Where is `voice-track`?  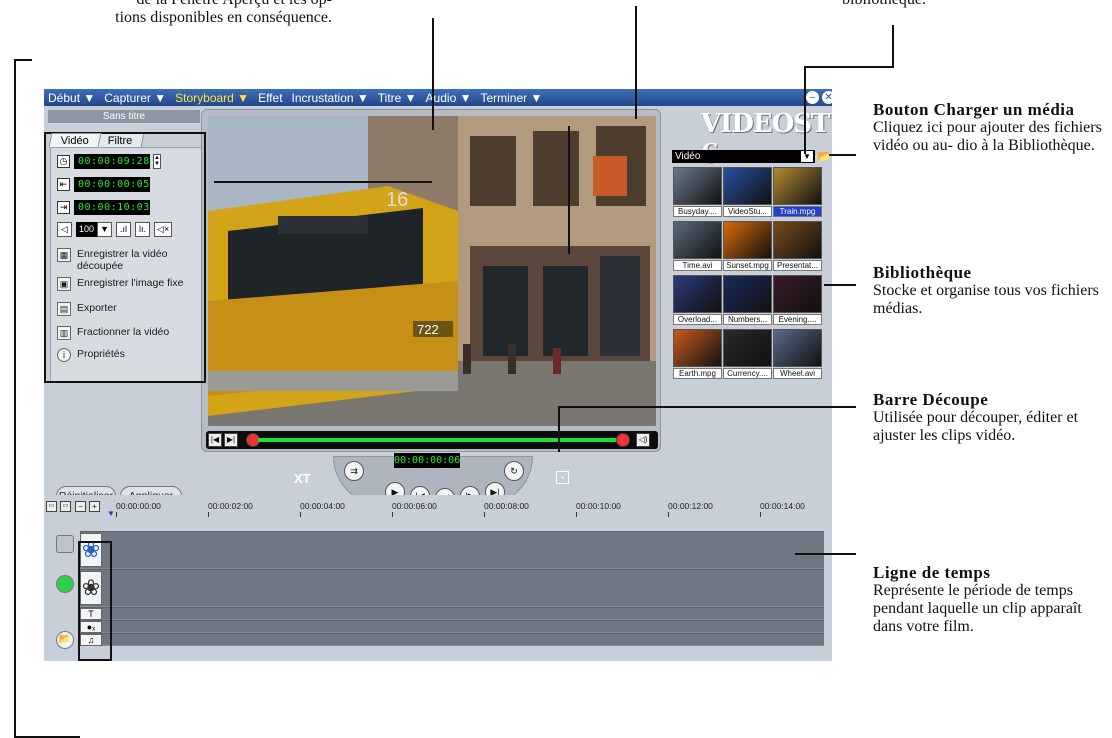 voice-track is located at coordinates (452, 626).